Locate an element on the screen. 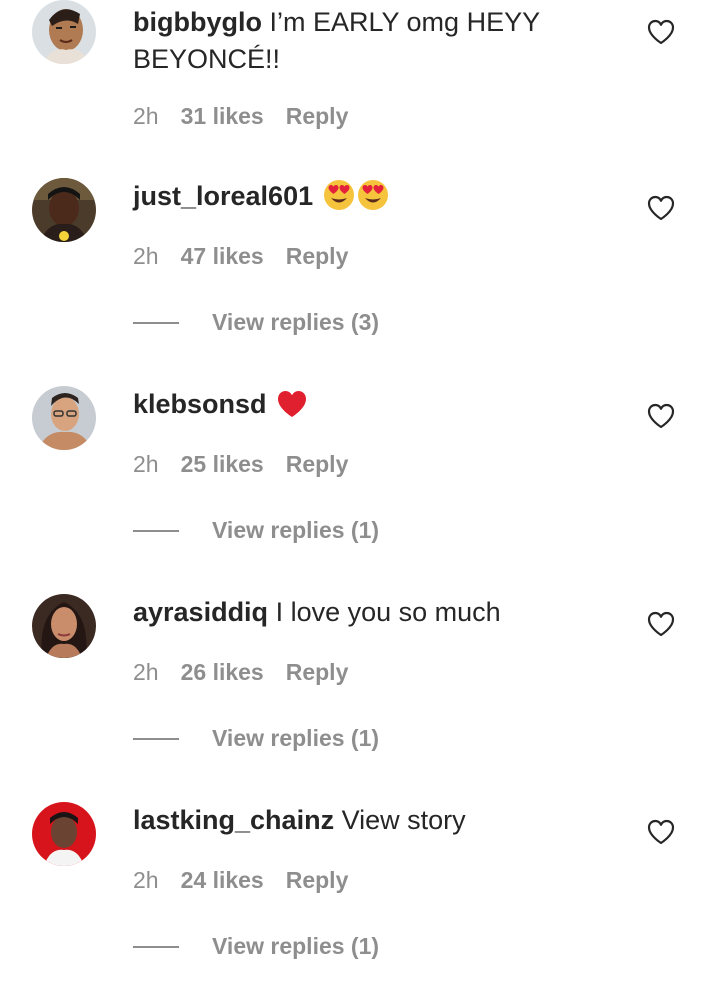 This screenshot has height=999, width=720. comment-meta: 2h 24 likes Reply is located at coordinates (240, 880).